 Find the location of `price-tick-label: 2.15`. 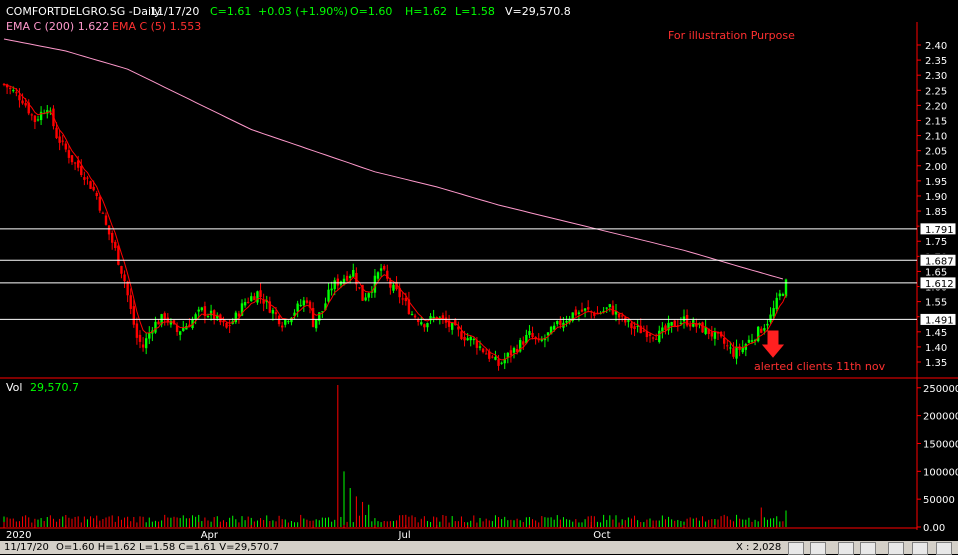

price-tick-label: 2.15 is located at coordinates (936, 121).